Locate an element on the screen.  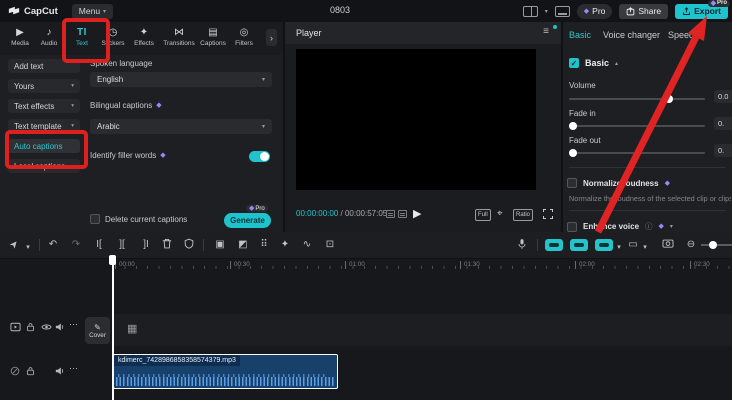
fade-out-value: 0. is located at coordinates (723, 150).